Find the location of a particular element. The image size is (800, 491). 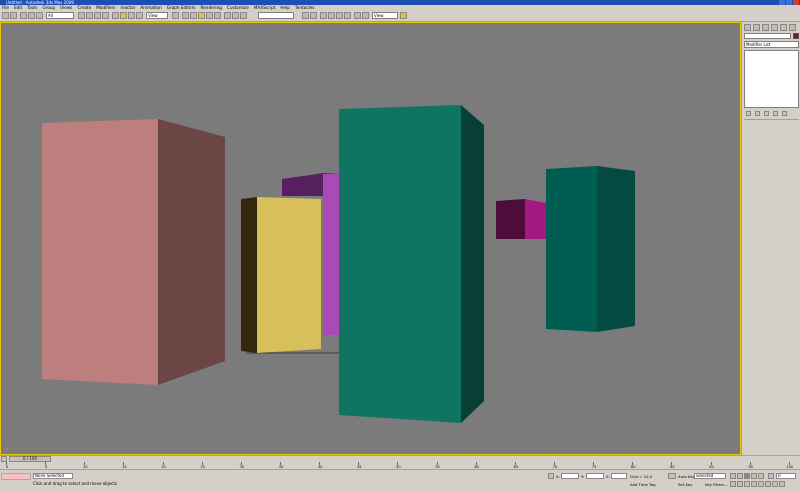

dark-teal-box-side is located at coordinates (616, 249).